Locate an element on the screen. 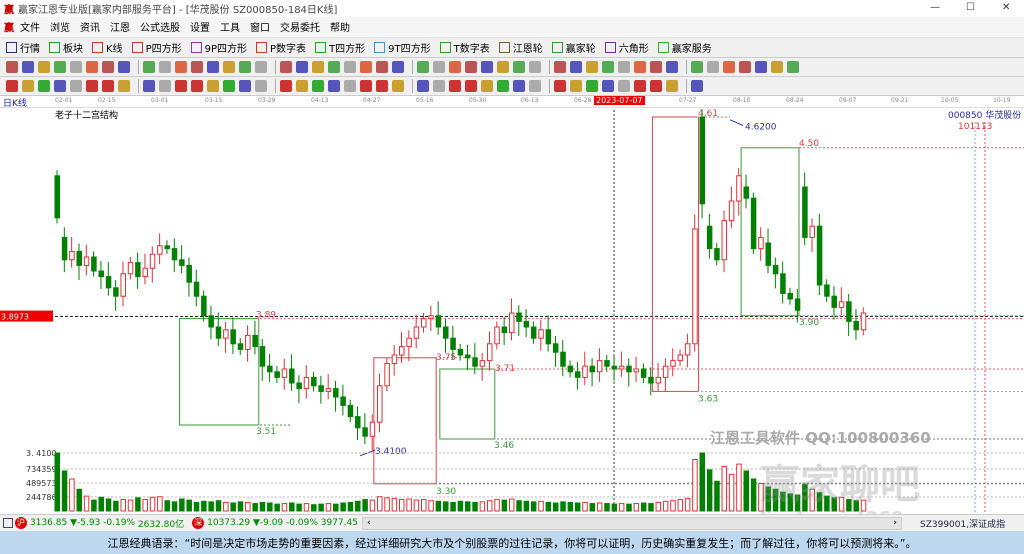  toolbar-dollar-button: 赢家服务 is located at coordinates (684, 47).